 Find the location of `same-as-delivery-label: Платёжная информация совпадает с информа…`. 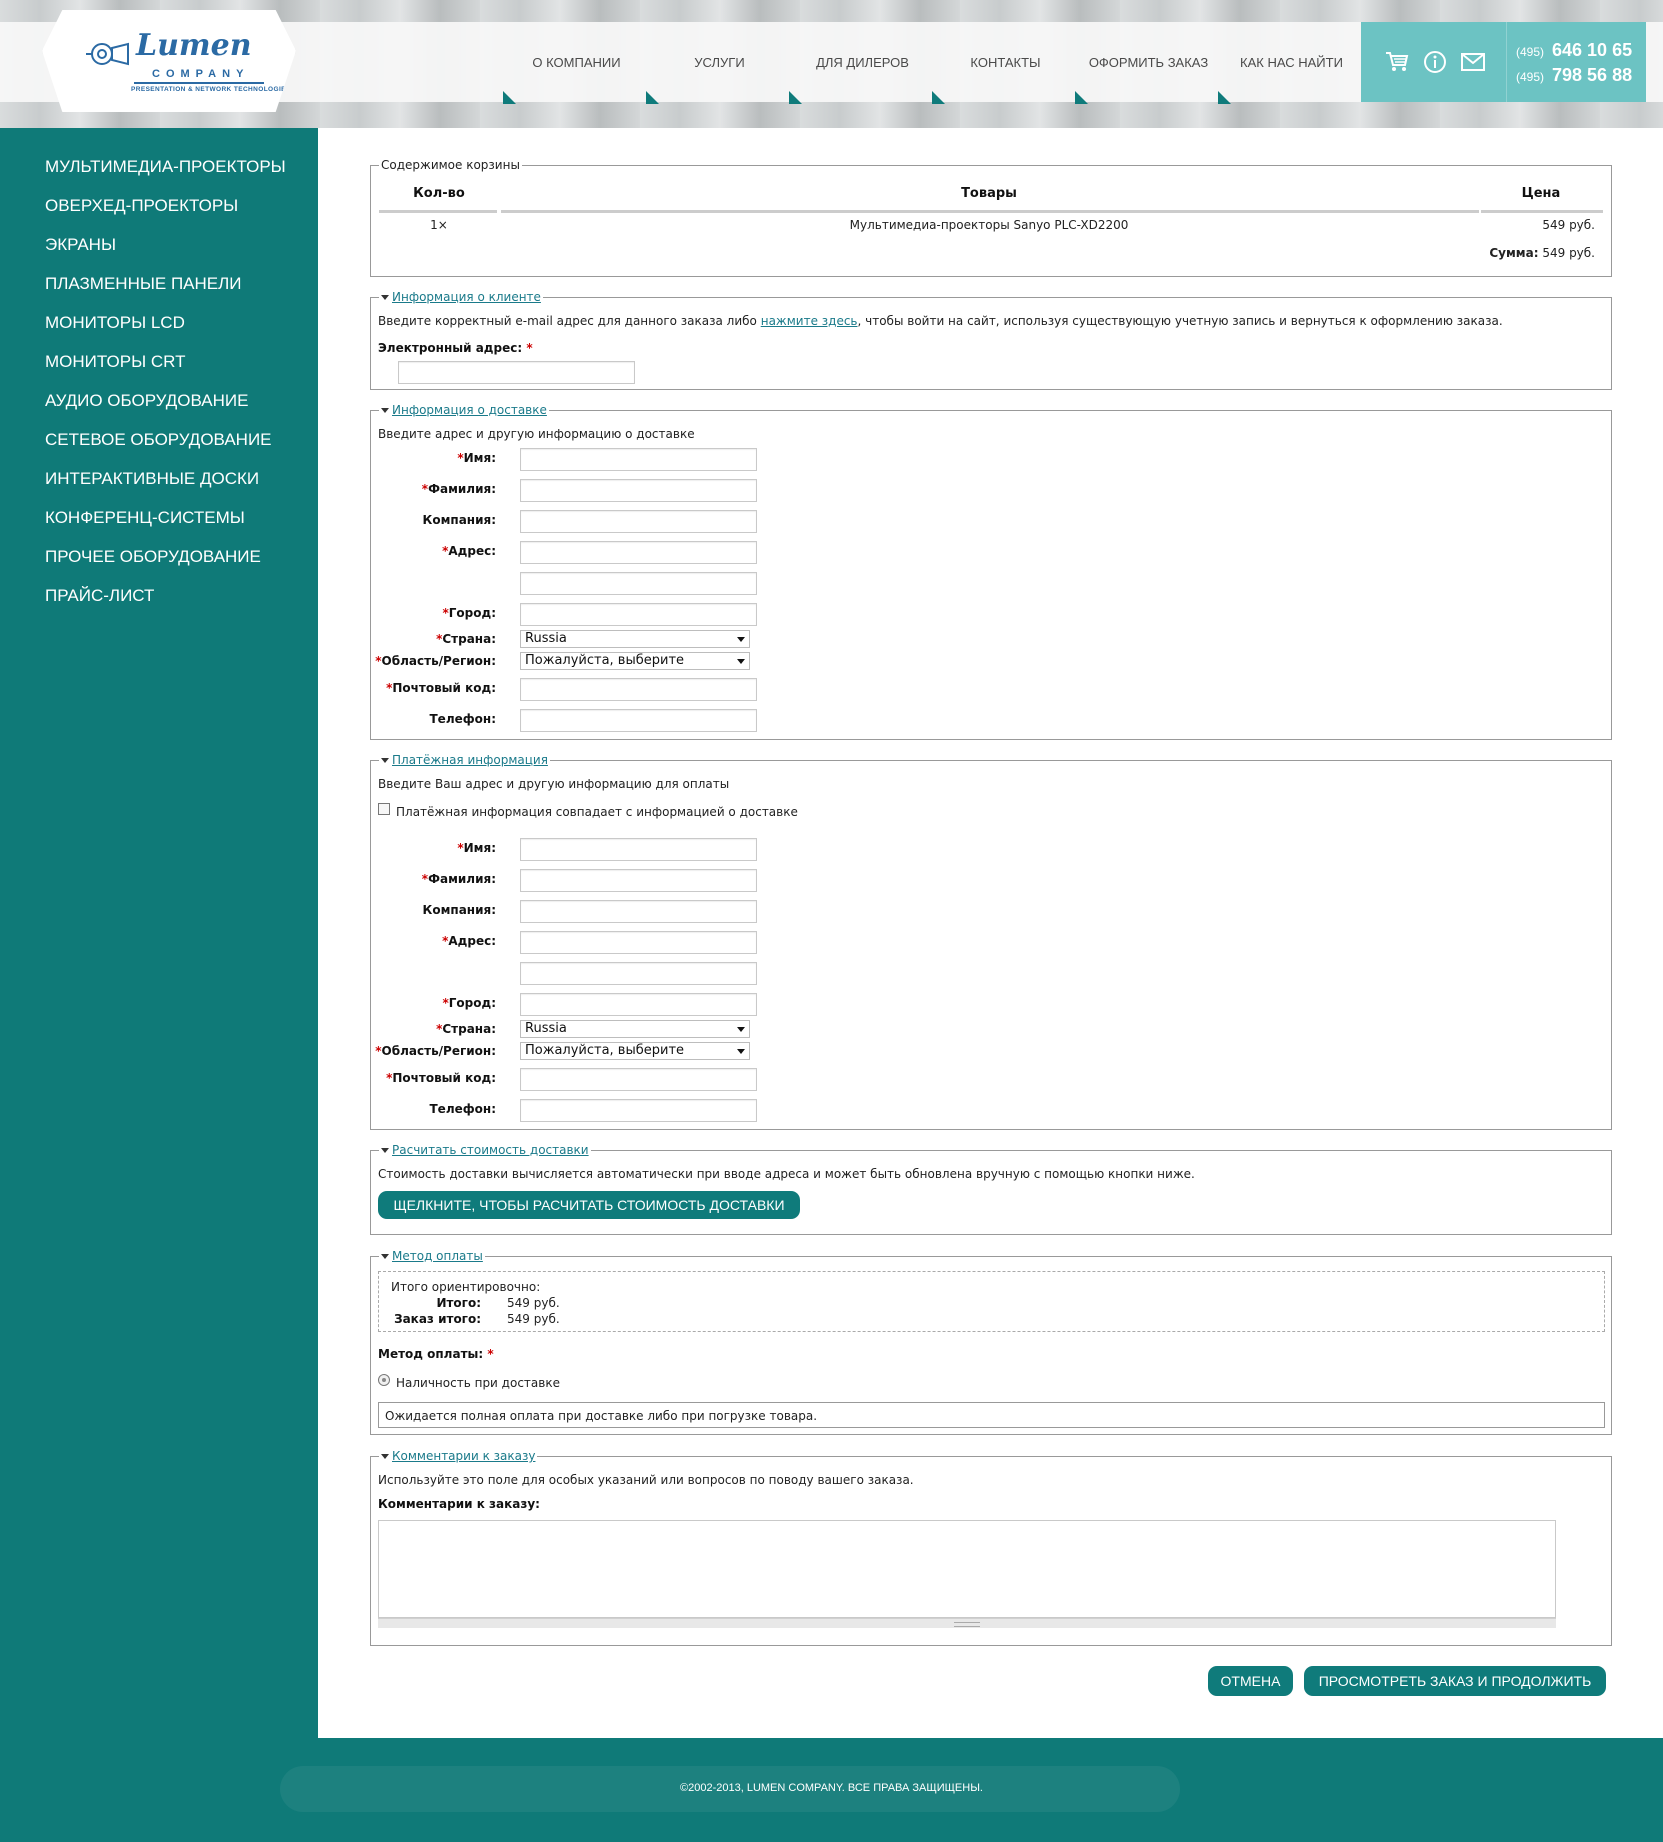

same-as-delivery-label: Платёжная информация совпадает с информа… is located at coordinates (597, 812).